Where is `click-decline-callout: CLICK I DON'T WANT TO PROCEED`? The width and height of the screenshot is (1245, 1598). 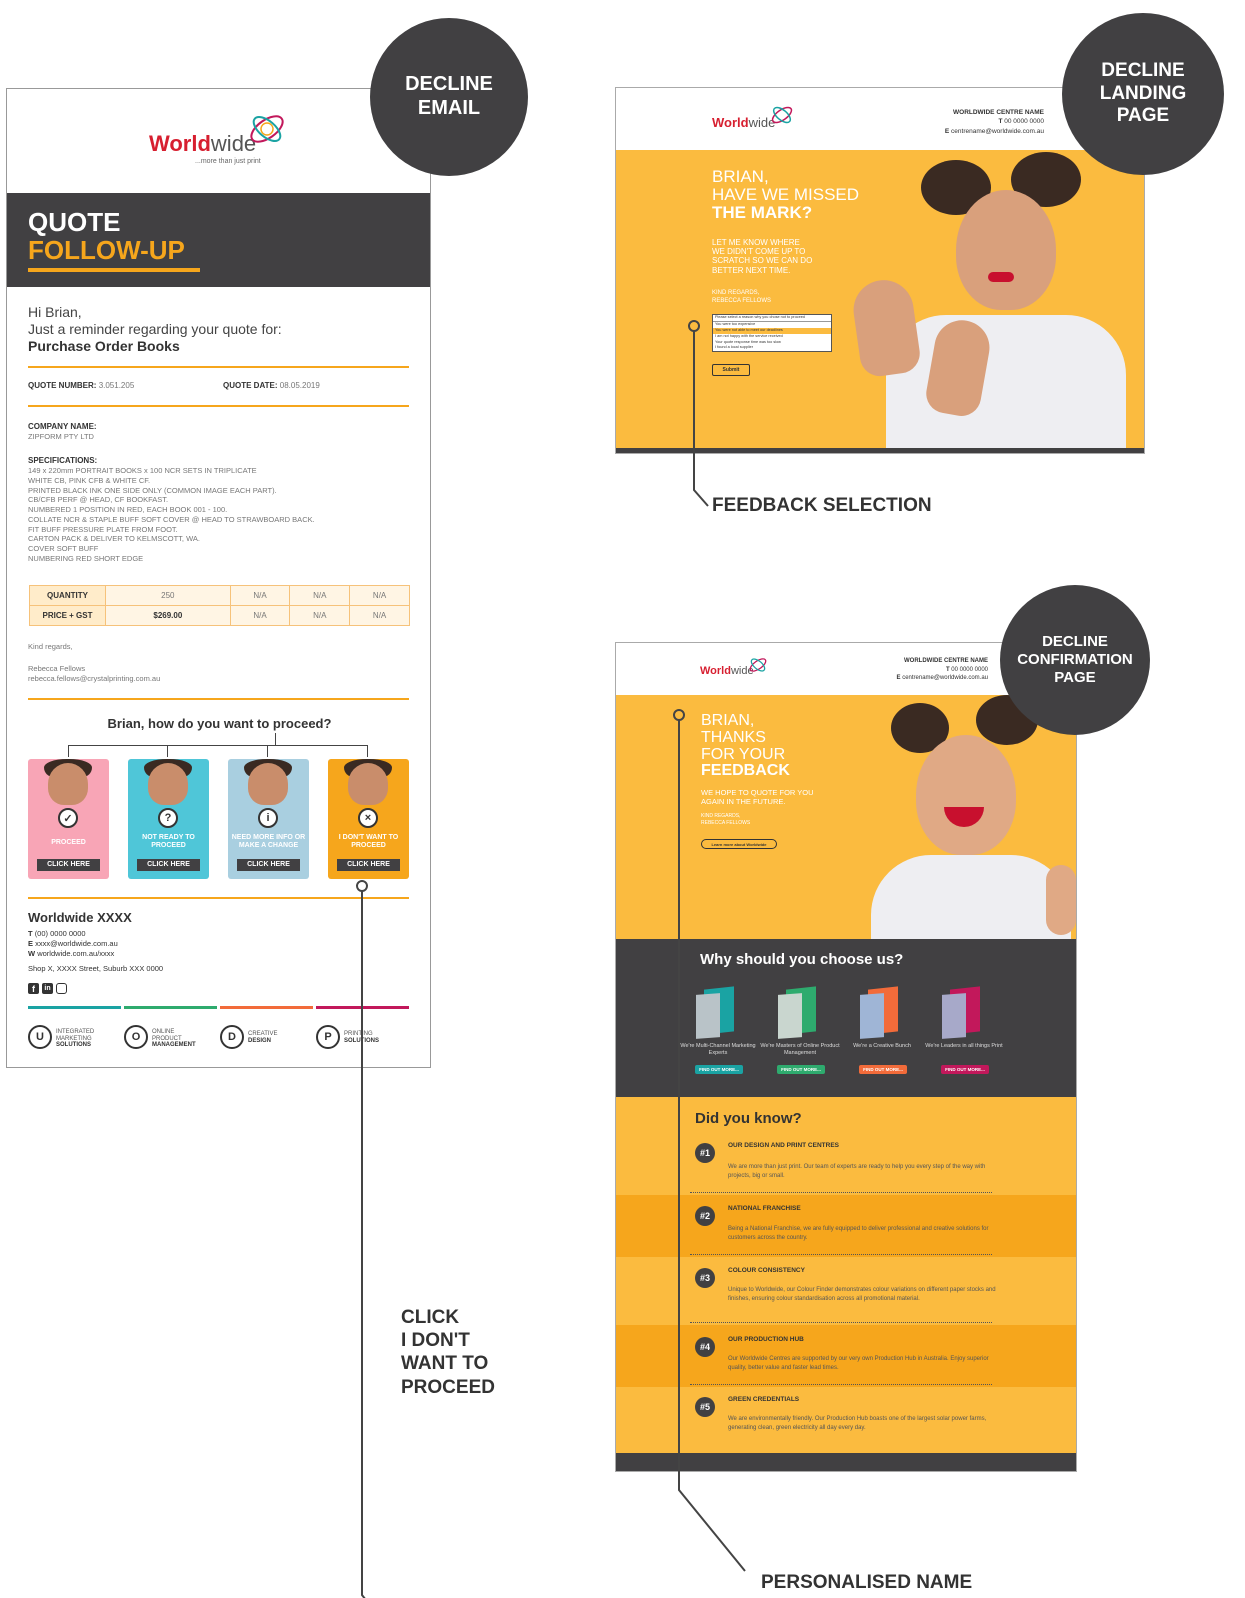
click-decline-callout: CLICK I DON'T WANT TO PROCEED is located at coordinates (448, 1352).